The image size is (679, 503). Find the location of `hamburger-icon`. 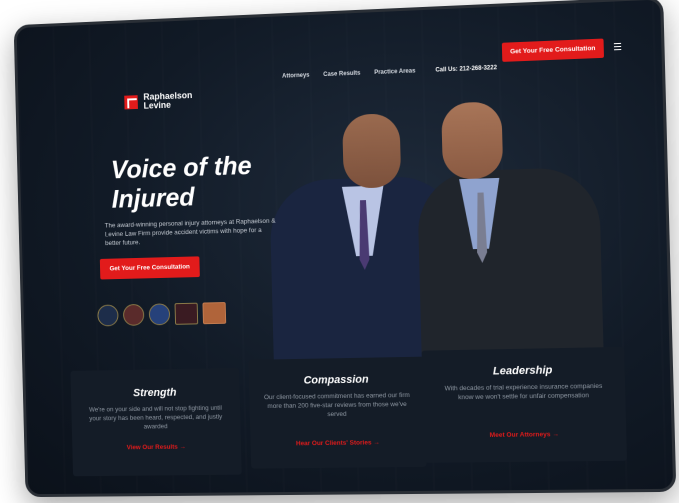

hamburger-icon is located at coordinates (617, 43).